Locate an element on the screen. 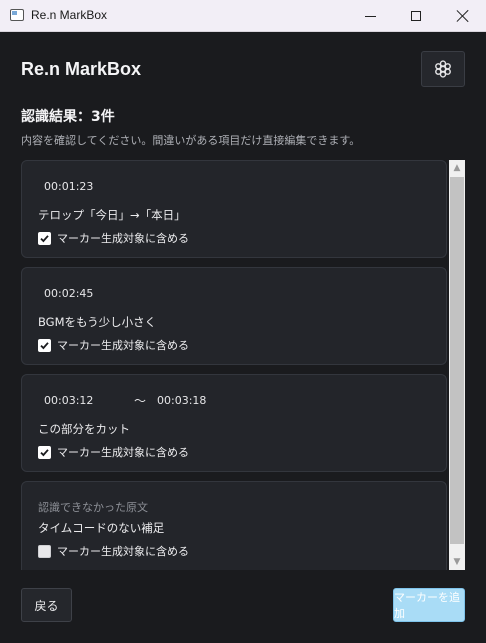 The image size is (486, 643). start-timecode: 00:01:23 is located at coordinates (68, 186).